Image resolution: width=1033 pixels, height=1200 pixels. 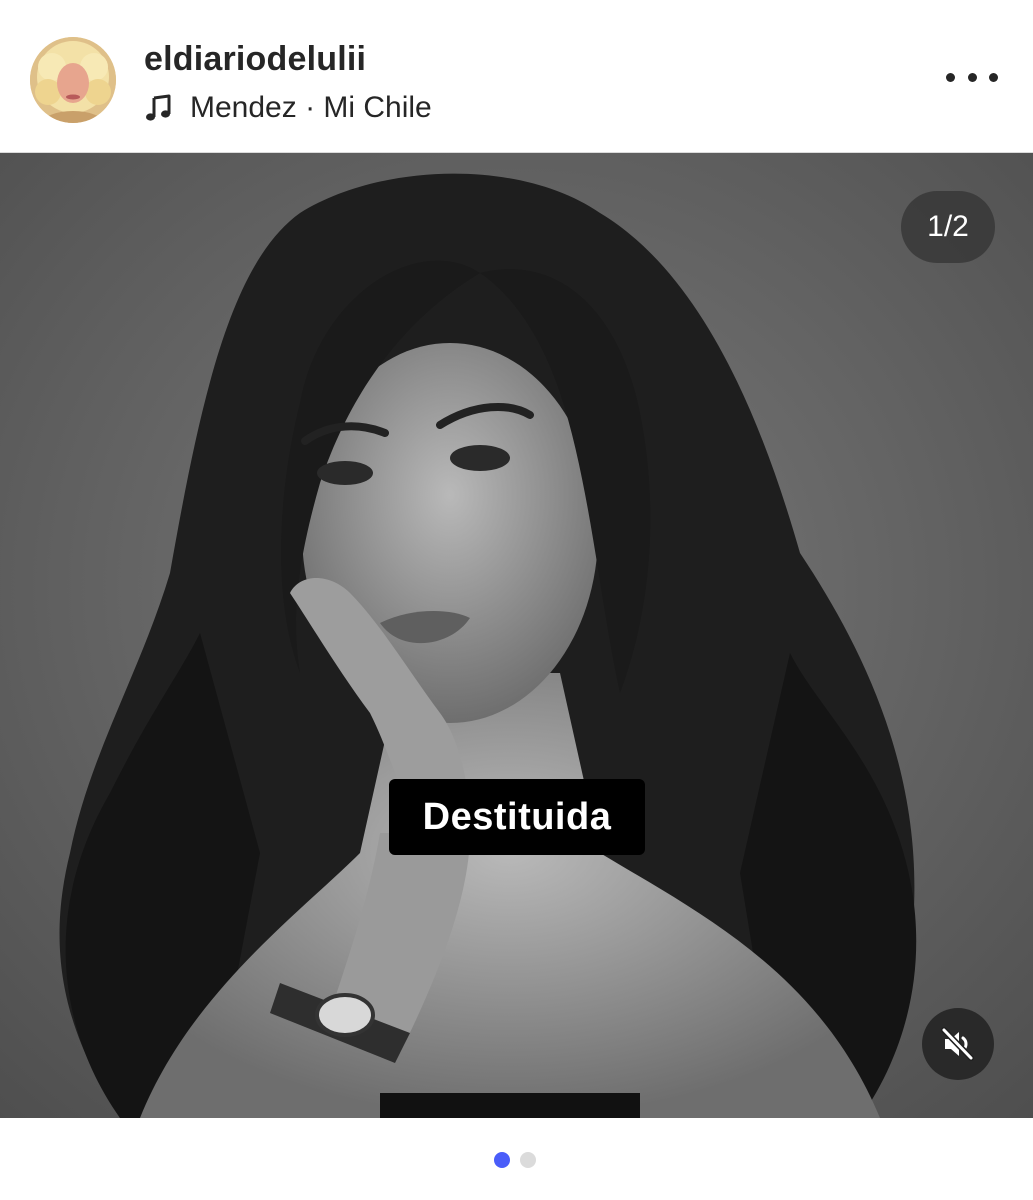 What do you see at coordinates (515, 1160) in the screenshot?
I see `carousel-pagination` at bounding box center [515, 1160].